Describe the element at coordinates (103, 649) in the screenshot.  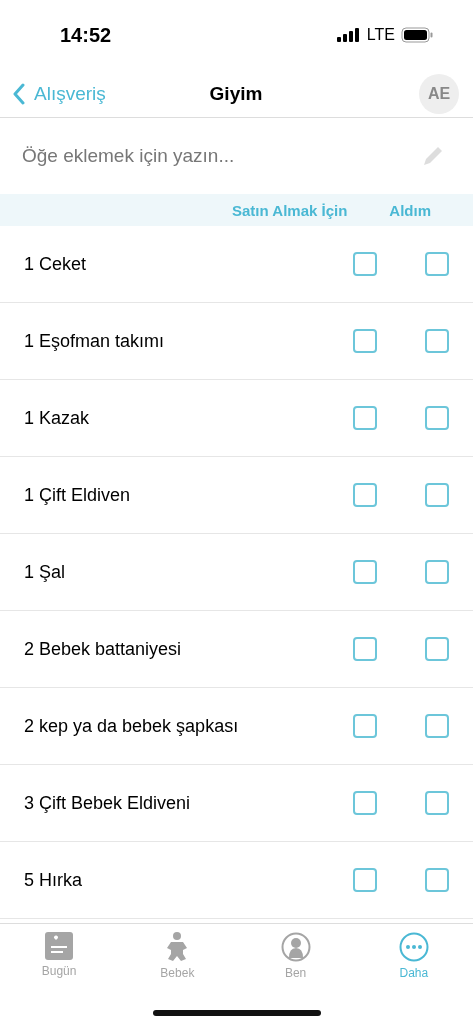
I see `item-name: 2 Bebek battaniyesi` at that location.